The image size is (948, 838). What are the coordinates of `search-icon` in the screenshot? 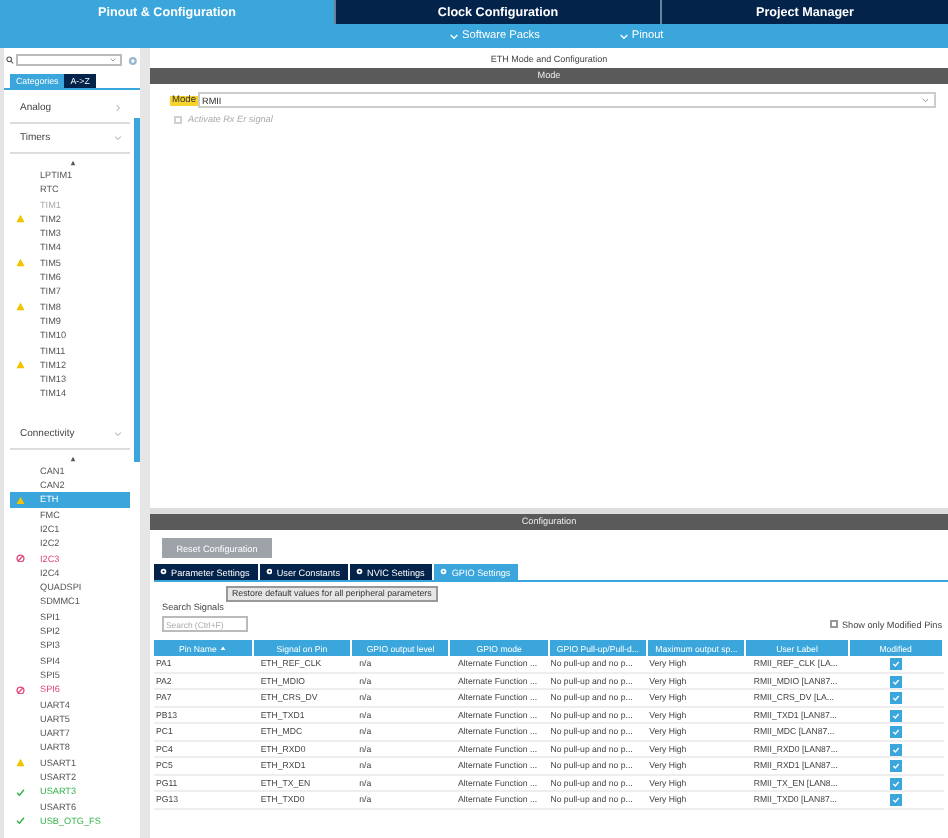 It's located at (10, 60).